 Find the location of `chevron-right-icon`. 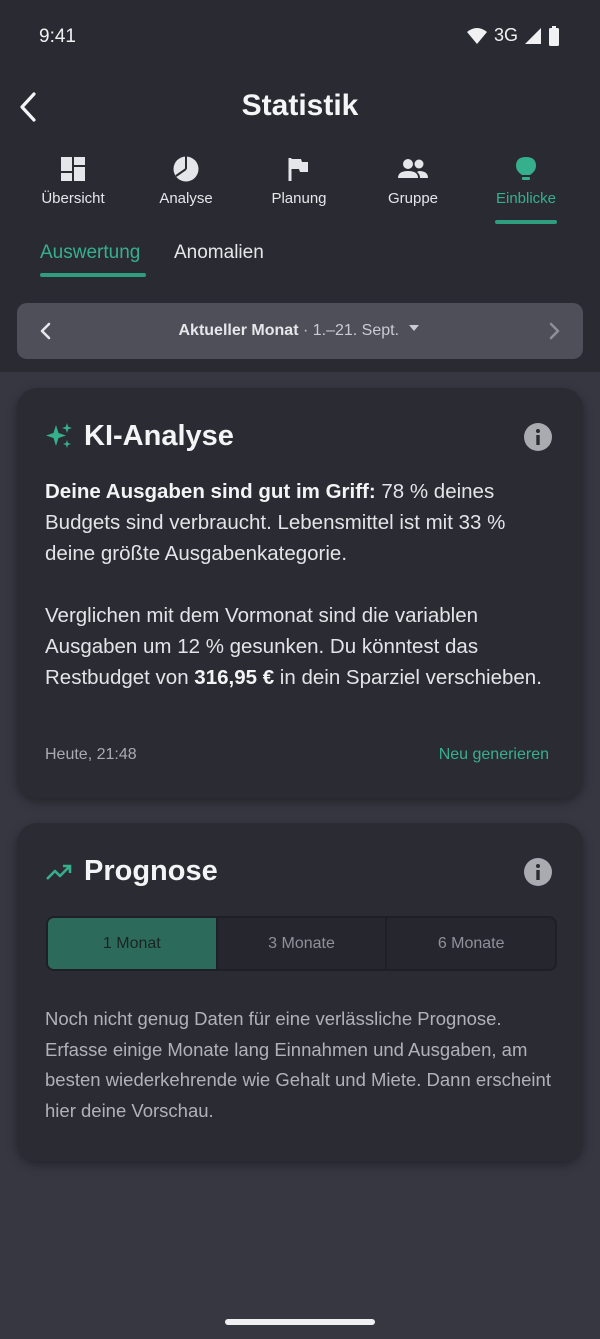

chevron-right-icon is located at coordinates (554, 331).